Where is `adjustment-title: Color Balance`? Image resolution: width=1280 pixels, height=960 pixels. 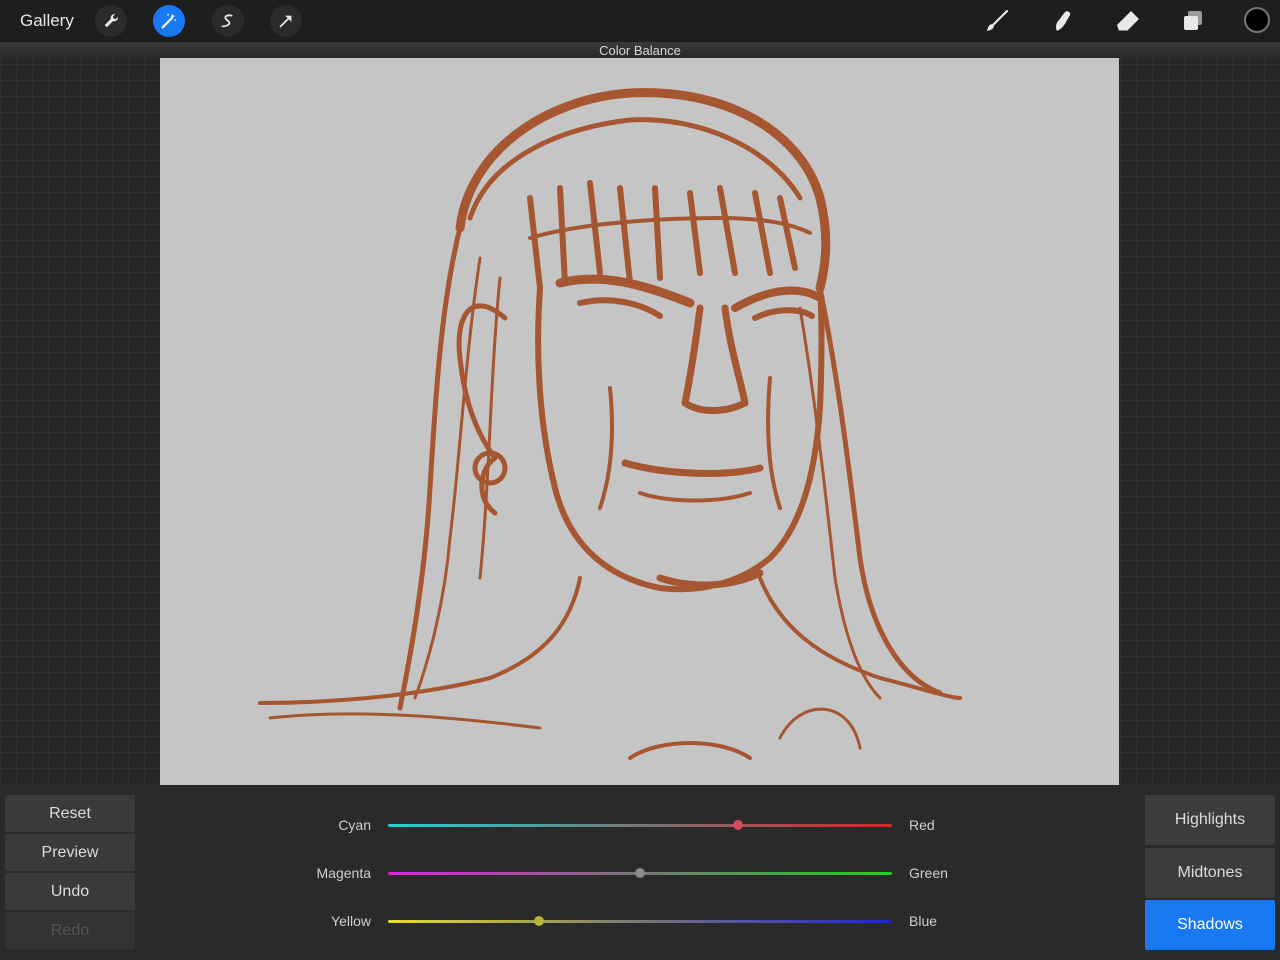
adjustment-title: Color Balance is located at coordinates (640, 50).